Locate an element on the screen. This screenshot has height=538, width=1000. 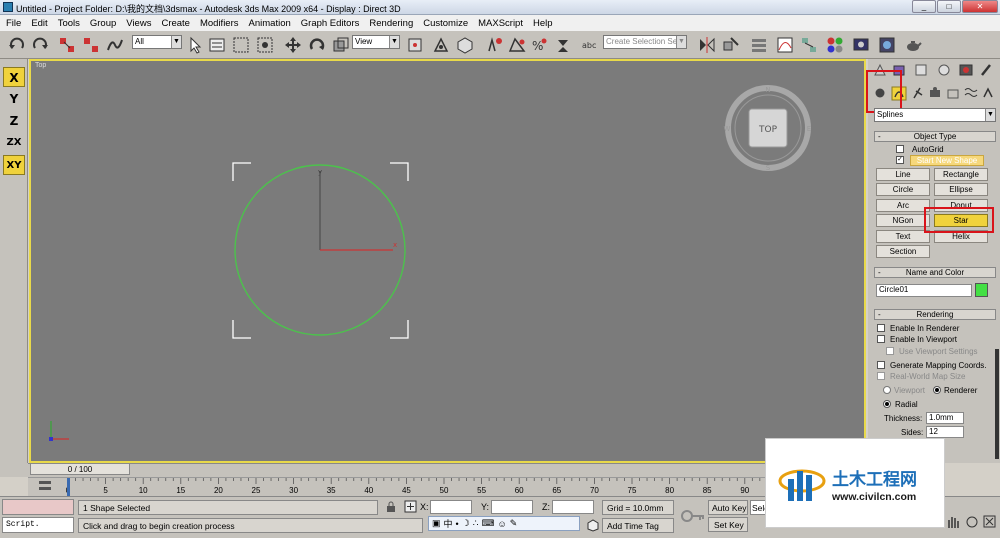
motion-tab-icon is located at coordinates (944, 70).